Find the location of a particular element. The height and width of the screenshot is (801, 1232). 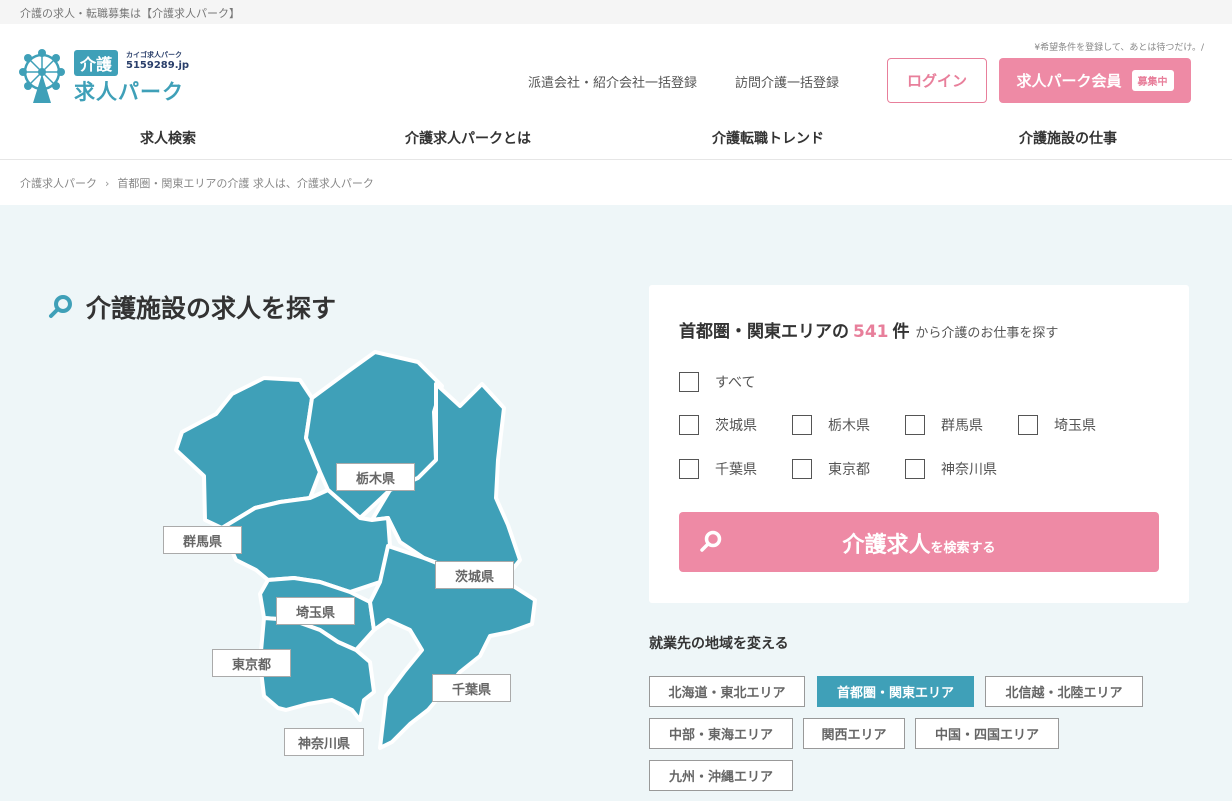

search-jobs-button: 介護求人を検索する is located at coordinates (919, 542).